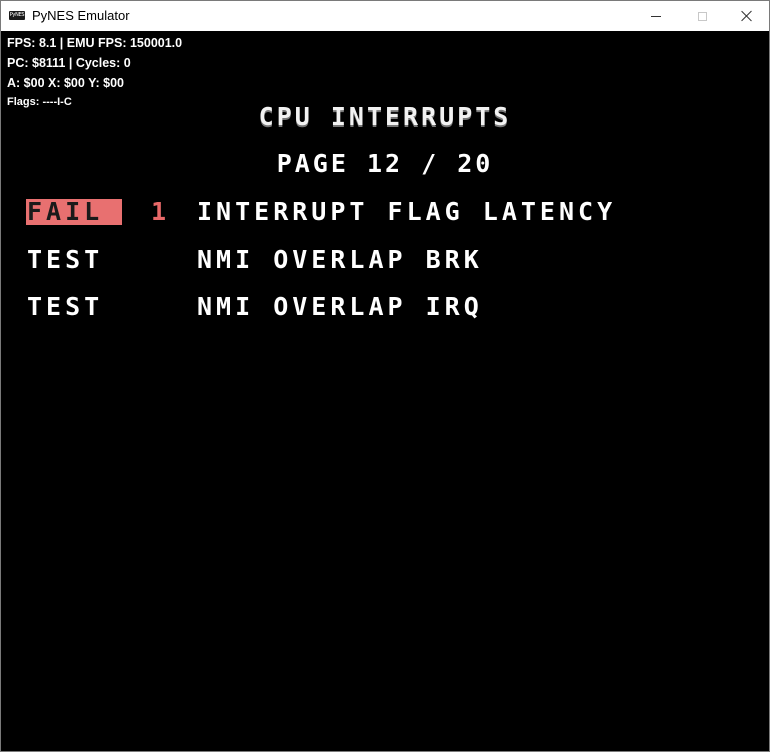 The image size is (770, 752). I want to click on fps-readout: FPS: 8.1 | EMU FPS: 150001.0, so click(95, 43).